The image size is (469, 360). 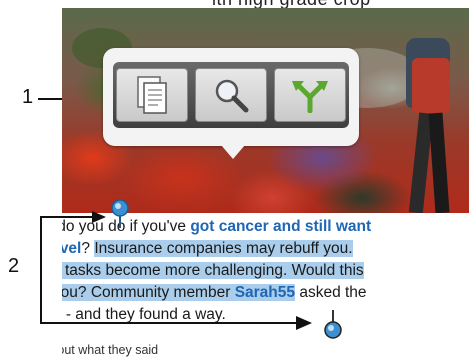 What do you see at coordinates (233, 152) in the screenshot?
I see `toolbar-pointer` at bounding box center [233, 152].